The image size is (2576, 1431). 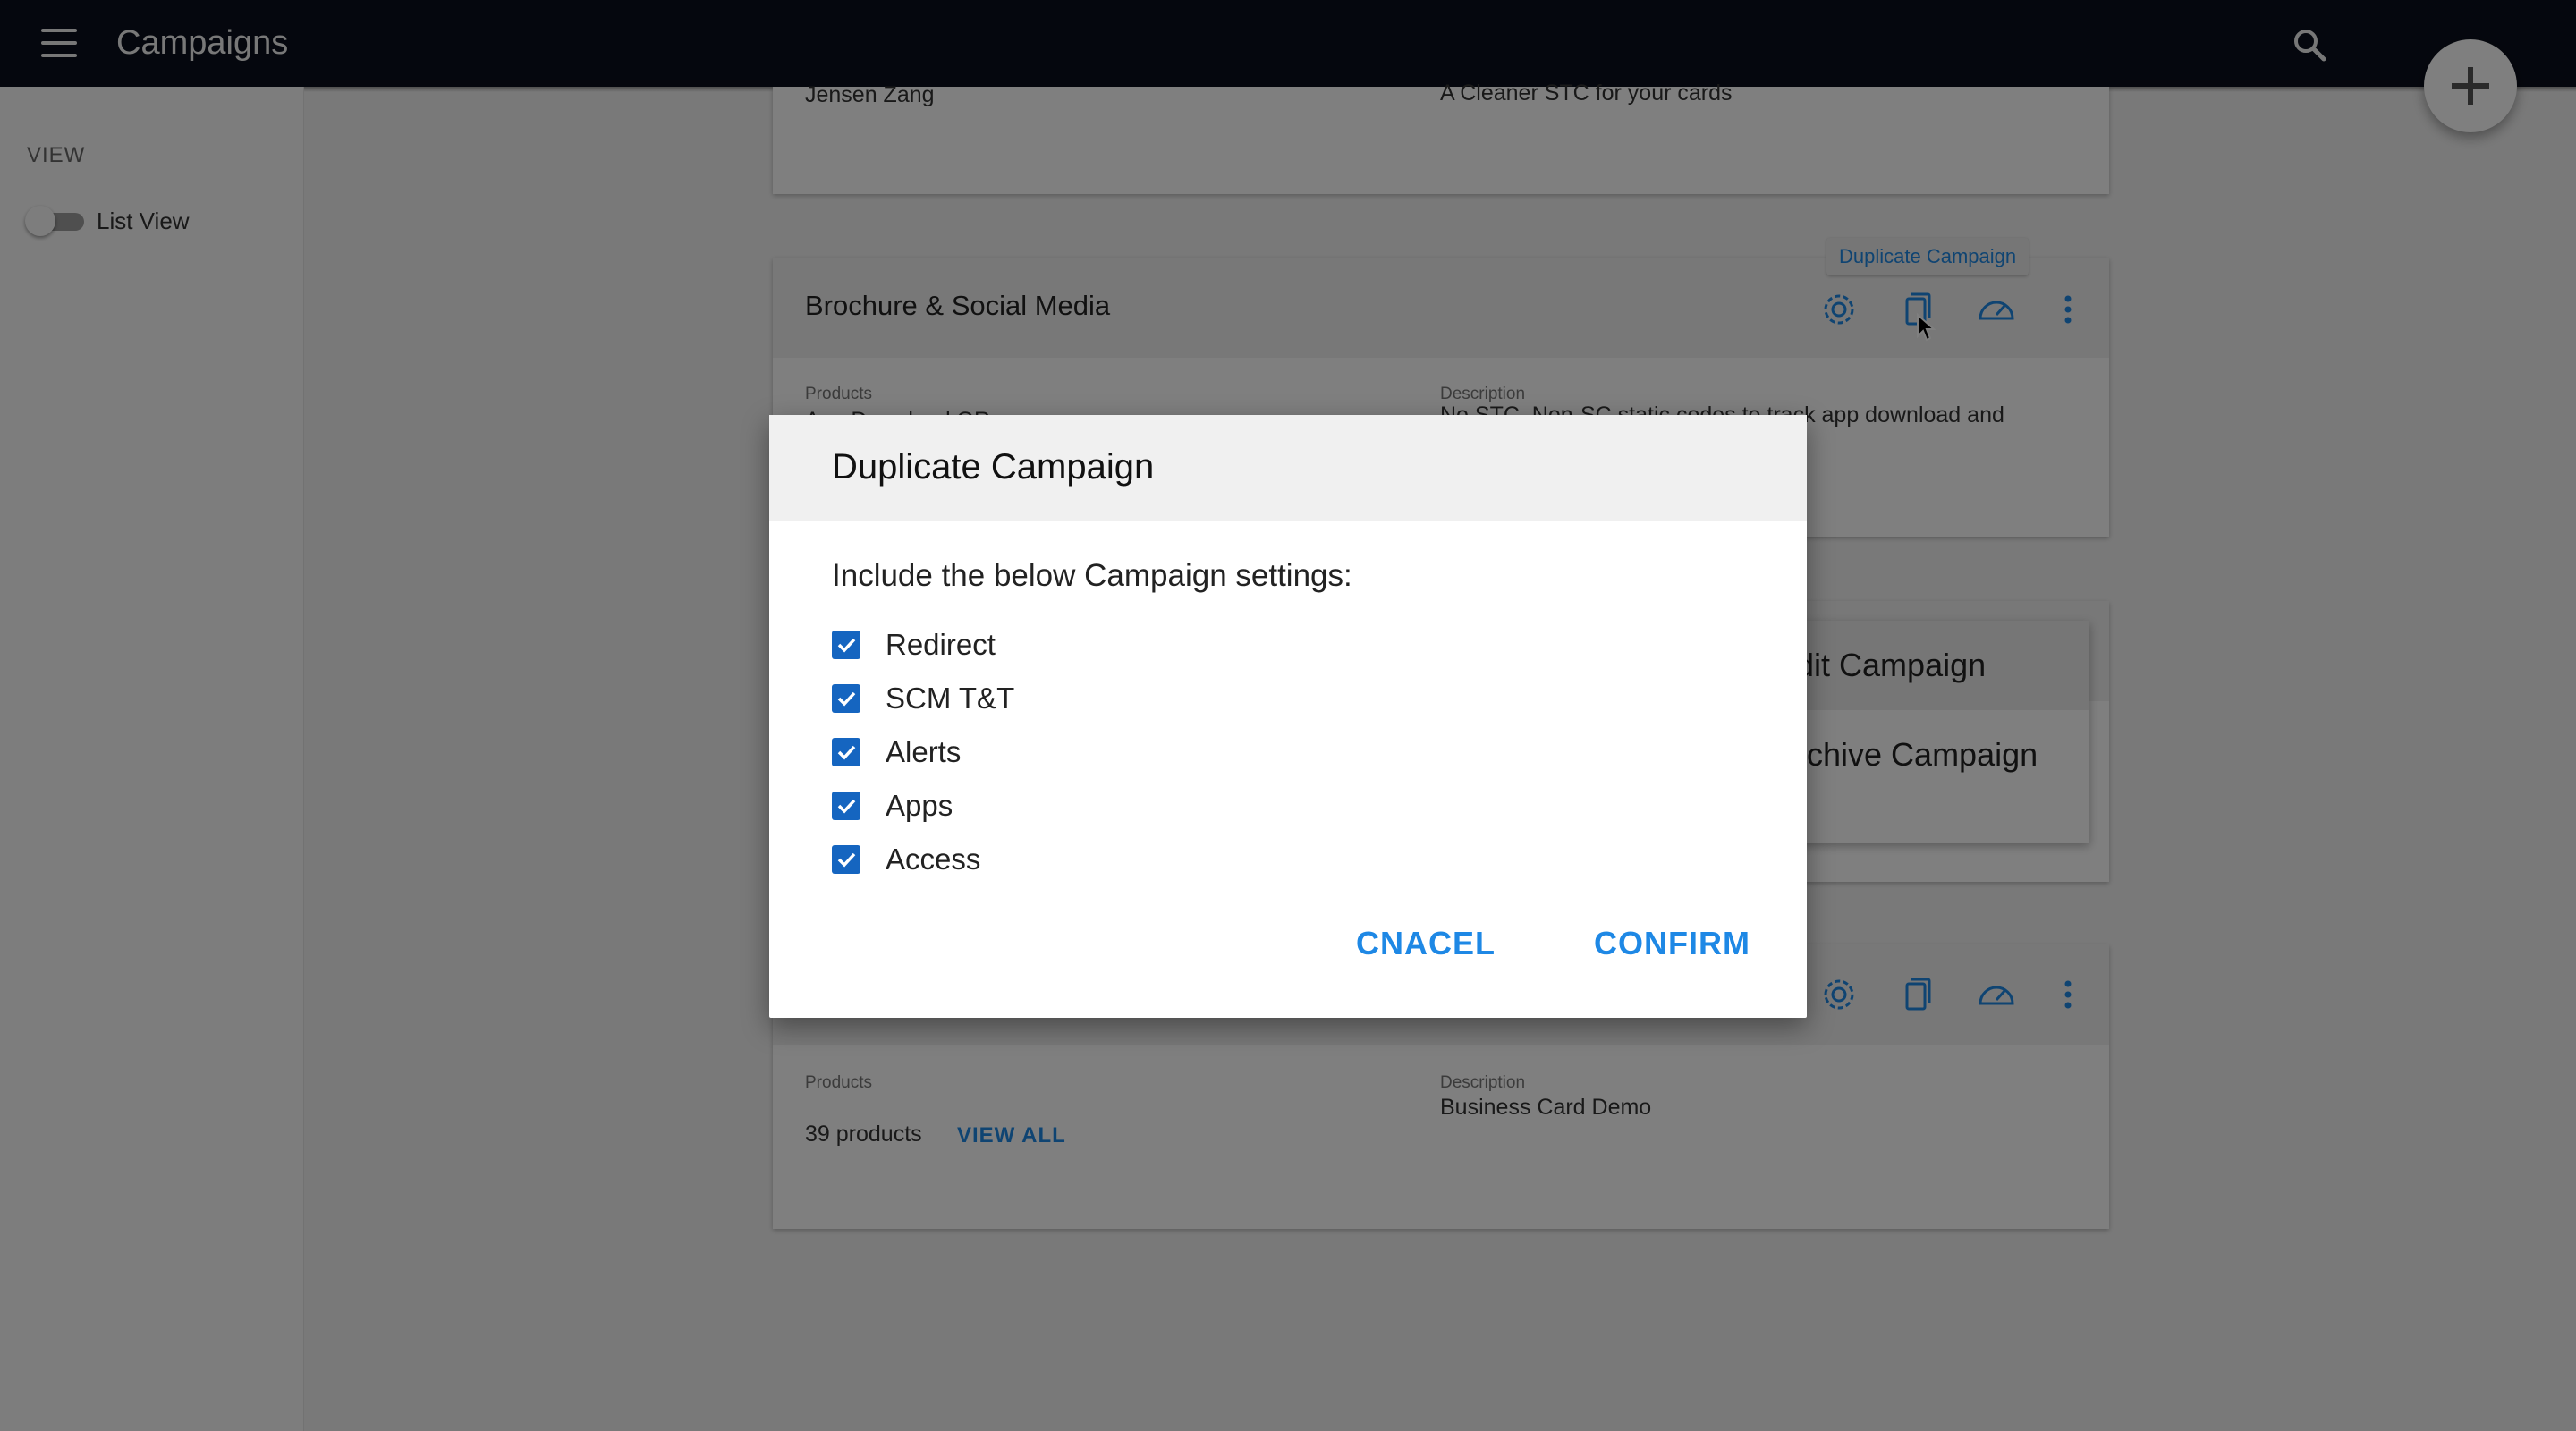 I want to click on option-label: Access, so click(x=933, y=860).